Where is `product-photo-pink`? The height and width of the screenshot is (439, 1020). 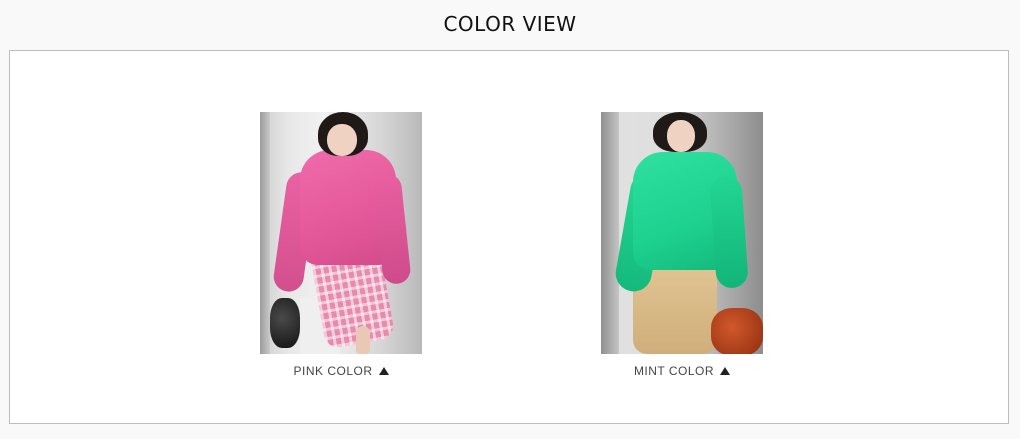
product-photo-pink is located at coordinates (341, 233).